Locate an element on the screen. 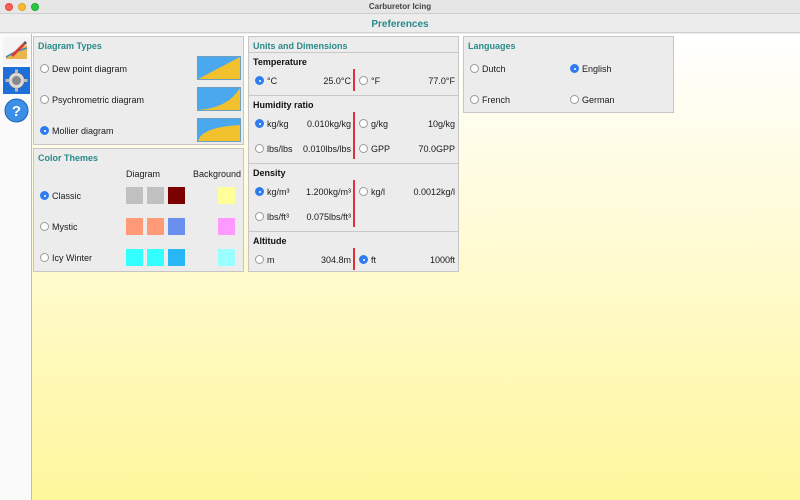 The image size is (800, 500). kgkg-radio is located at coordinates (259, 123).